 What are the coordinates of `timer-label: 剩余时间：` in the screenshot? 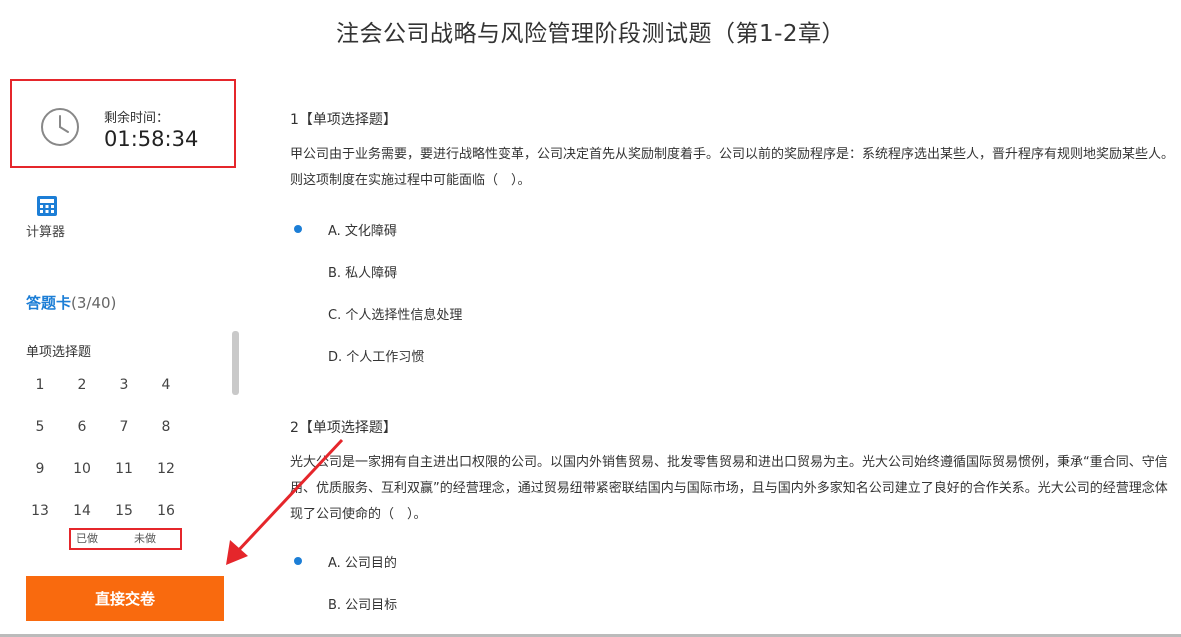 It's located at (137, 118).